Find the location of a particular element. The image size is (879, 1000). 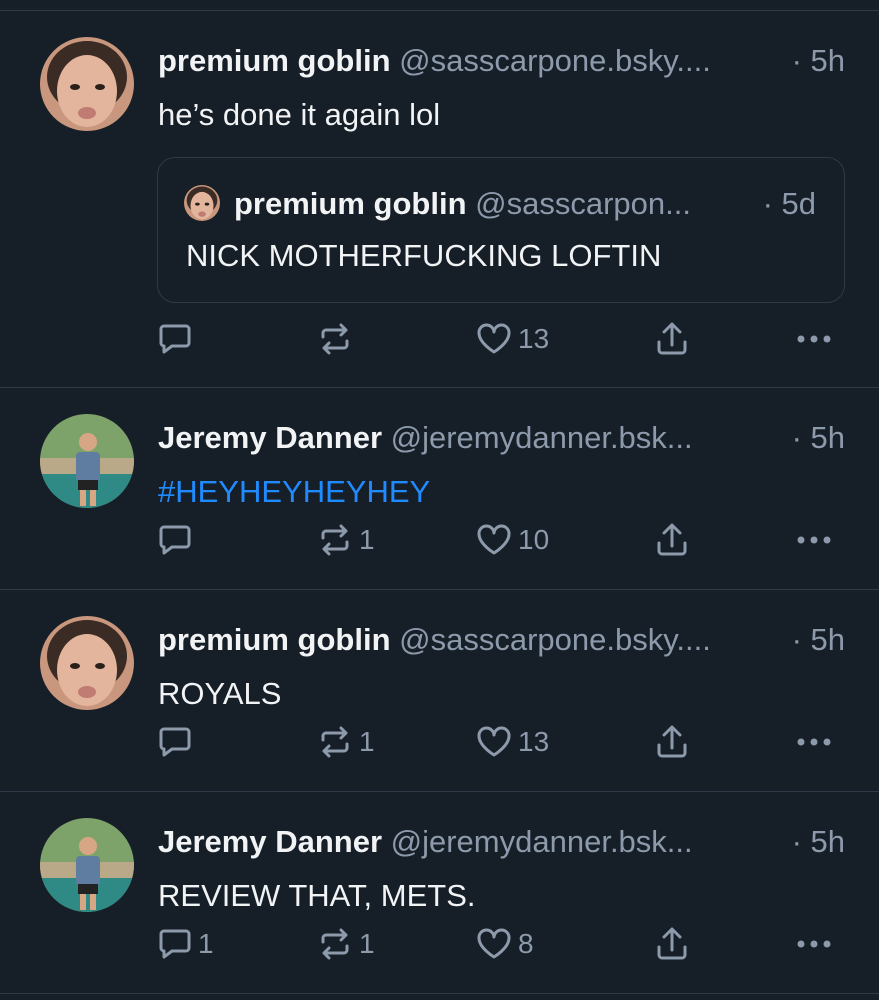

post-text: REVIEW THAT, METS. is located at coordinates (317, 895).